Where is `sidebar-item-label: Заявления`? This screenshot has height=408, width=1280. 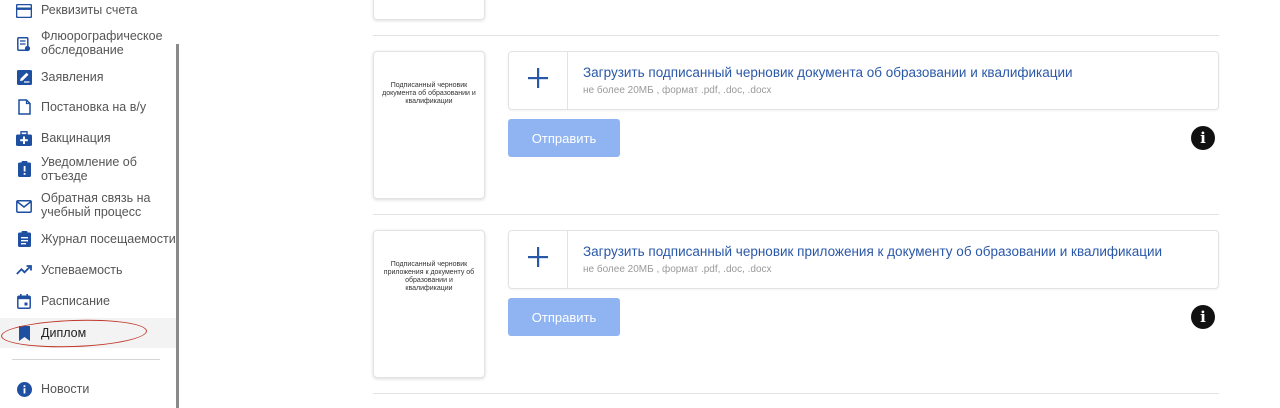
sidebar-item-label: Заявления is located at coordinates (72, 77).